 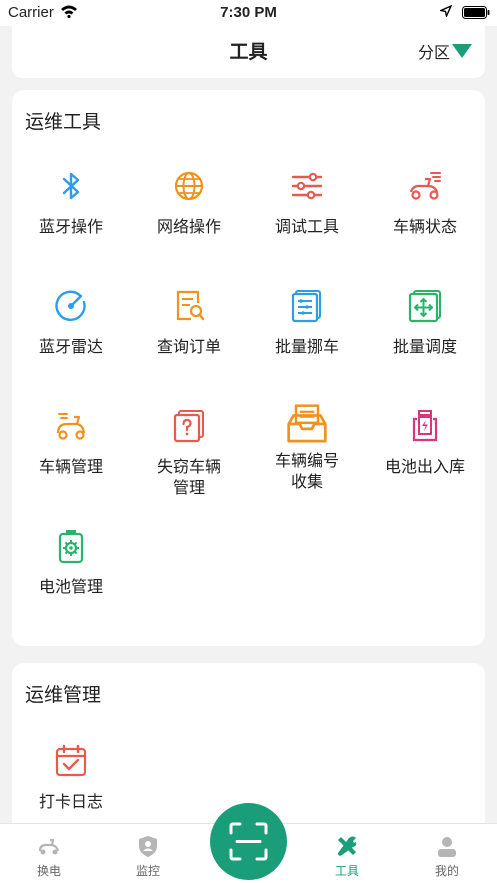 I want to click on tool-label: 车辆编号 收集, so click(x=306, y=471).